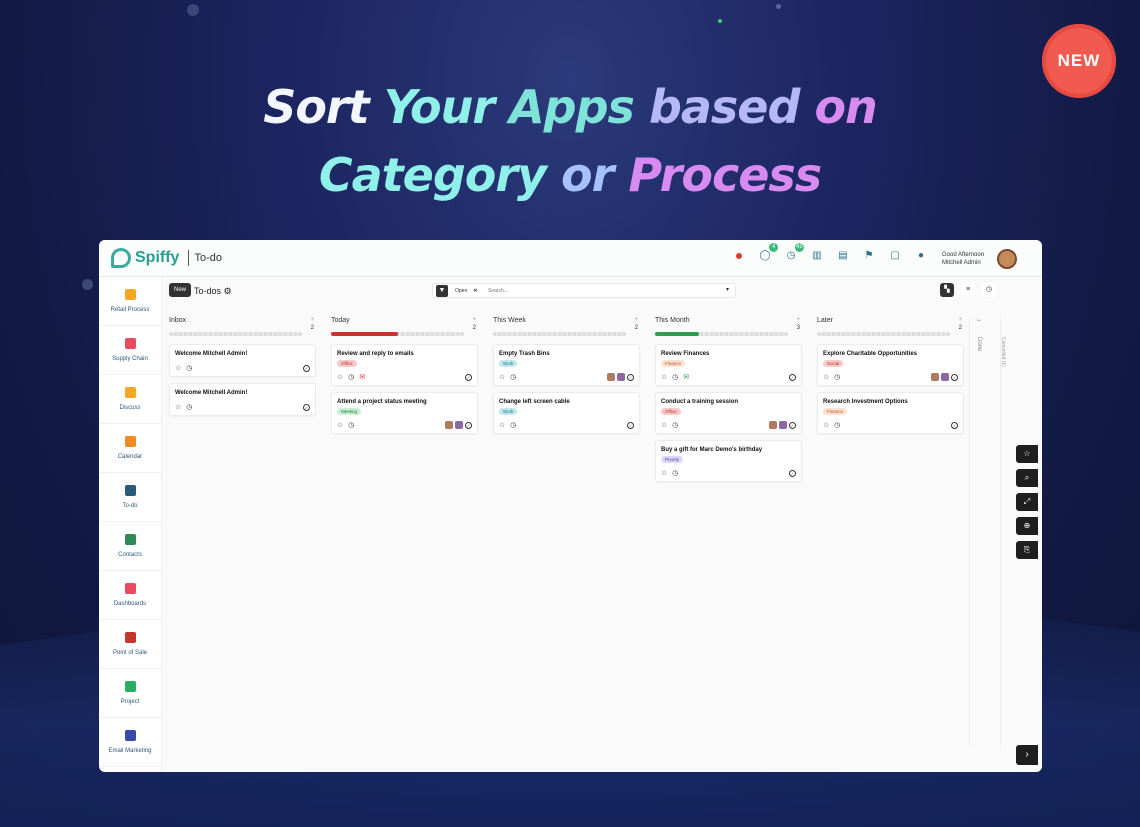 The height and width of the screenshot is (827, 1140). Describe the element at coordinates (728, 322) in the screenshot. I see `column-header: This Month +` at that location.